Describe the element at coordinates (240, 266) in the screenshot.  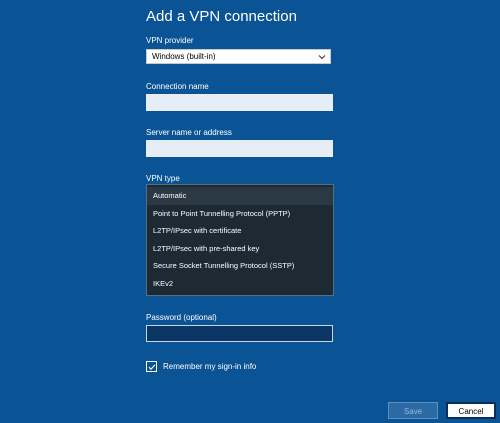
I see `vpn-type-option-sstp: Secure Socket Tunnelling Protocol (SSTP)` at that location.